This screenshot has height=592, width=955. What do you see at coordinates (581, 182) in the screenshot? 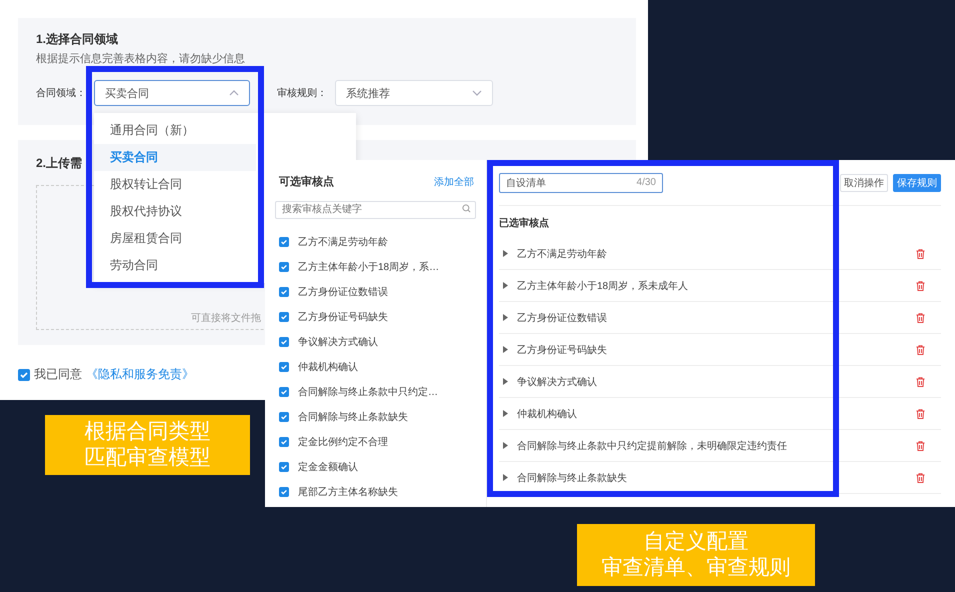
I see `name-input-field: 自设清单 4/30` at bounding box center [581, 182].